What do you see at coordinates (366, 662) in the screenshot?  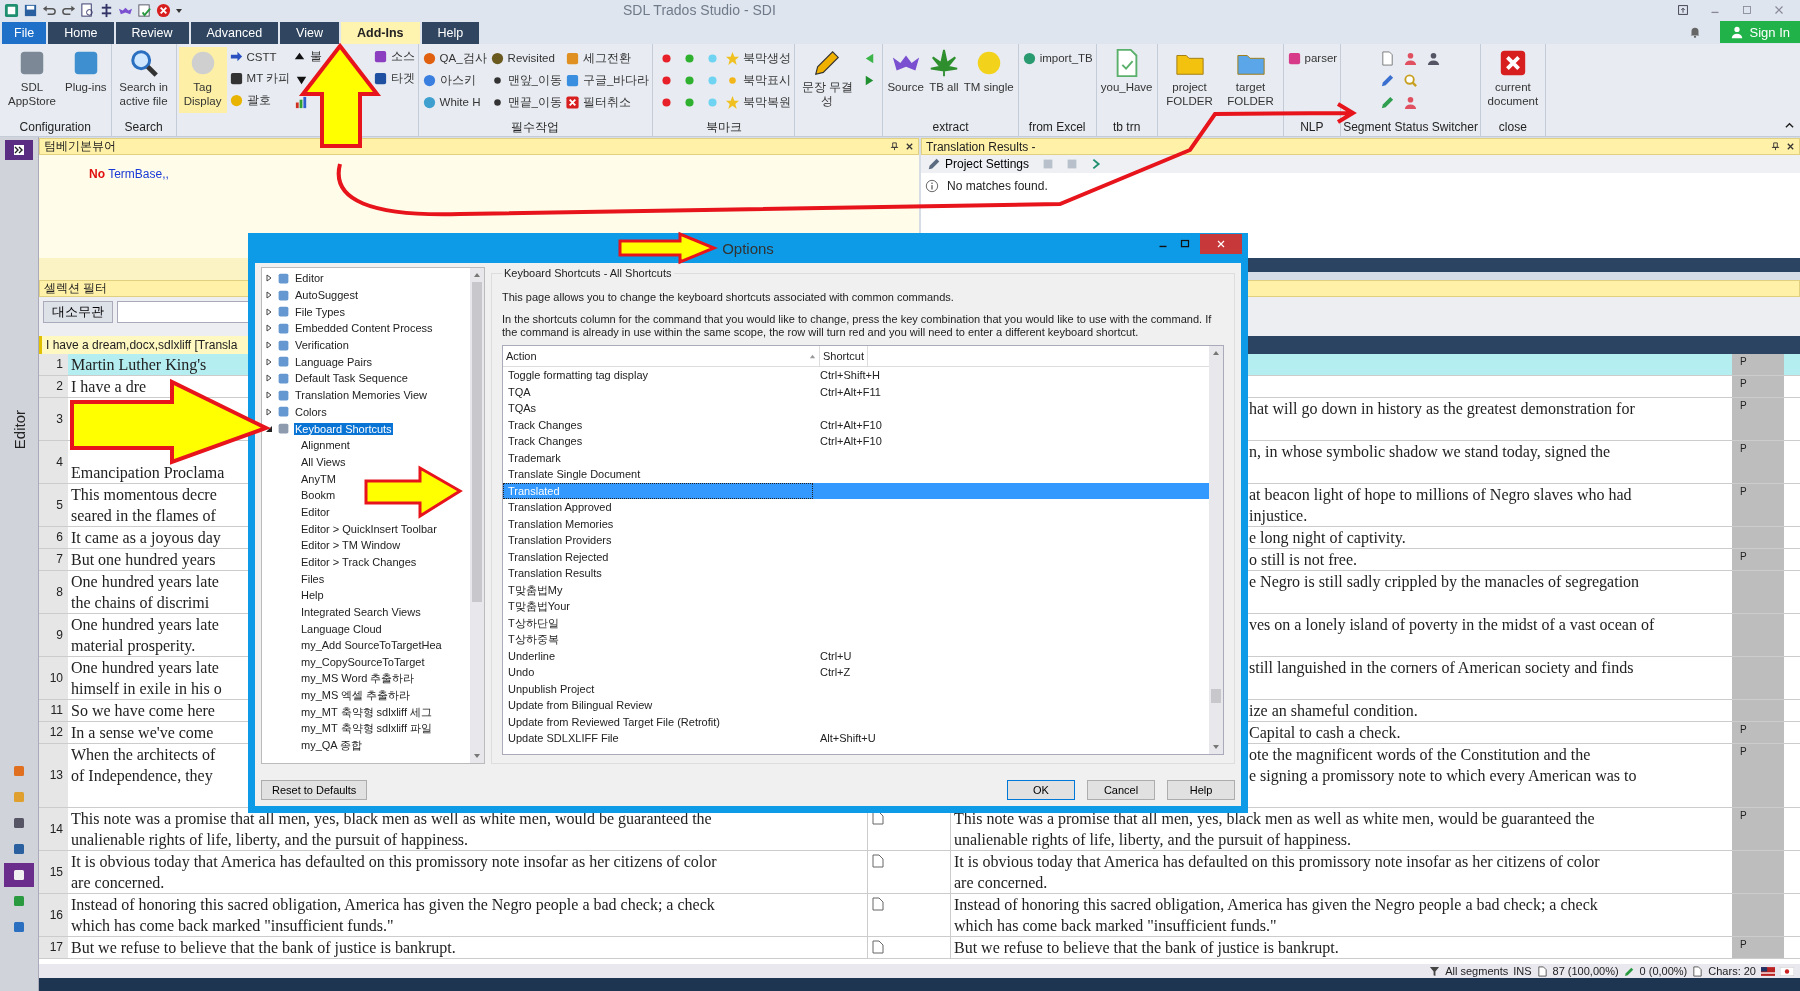 I see `tree-item: my_CopySourceToTarget` at bounding box center [366, 662].